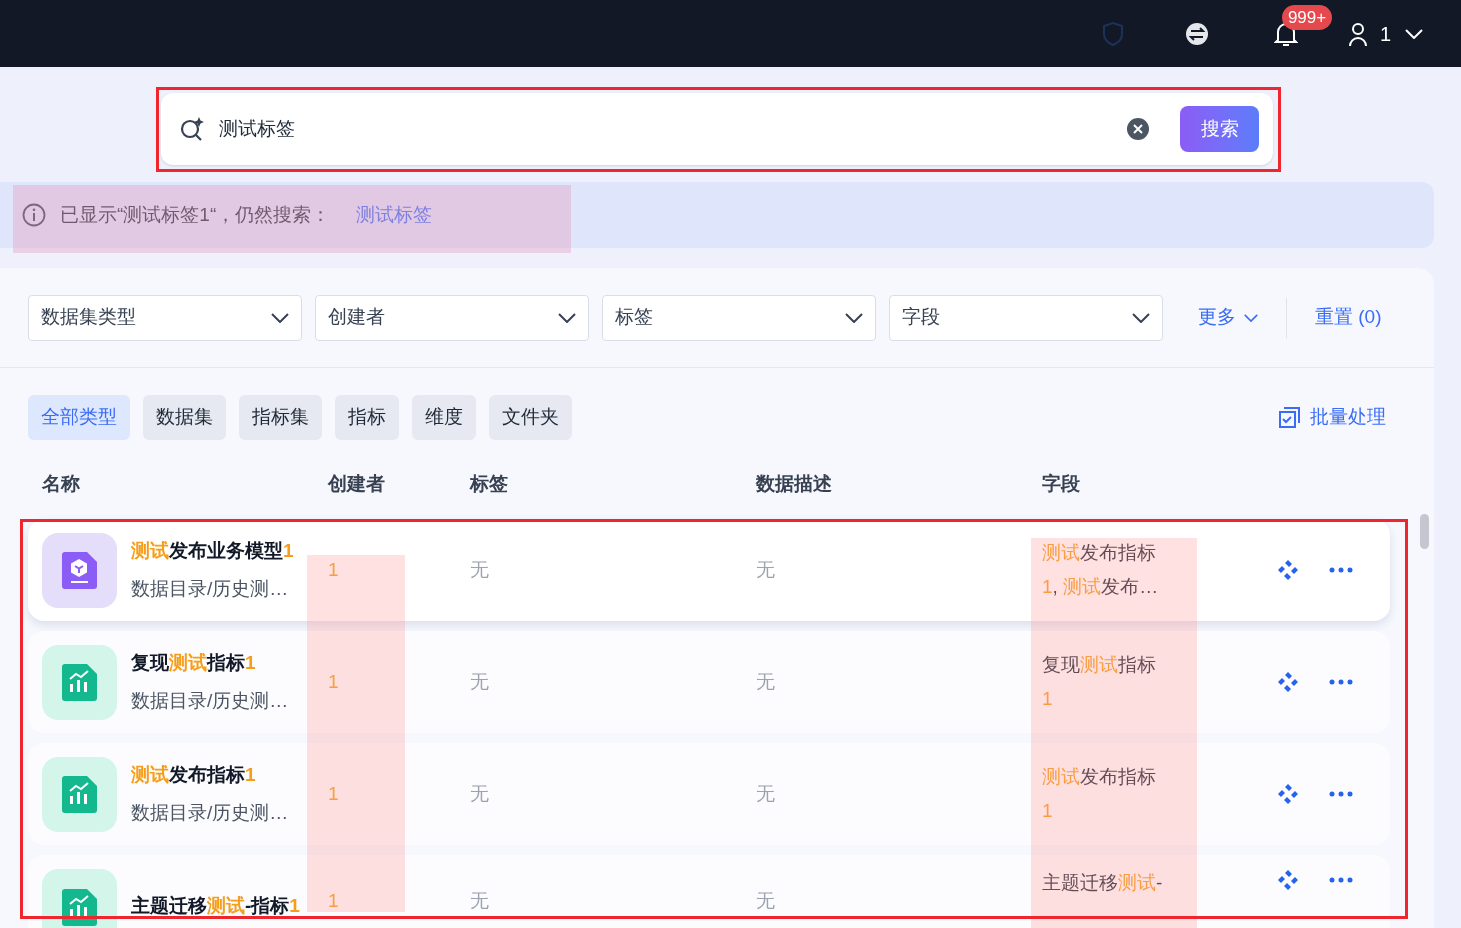 This screenshot has width=1461, height=928. I want to click on type-tab: 数据集, so click(184, 417).